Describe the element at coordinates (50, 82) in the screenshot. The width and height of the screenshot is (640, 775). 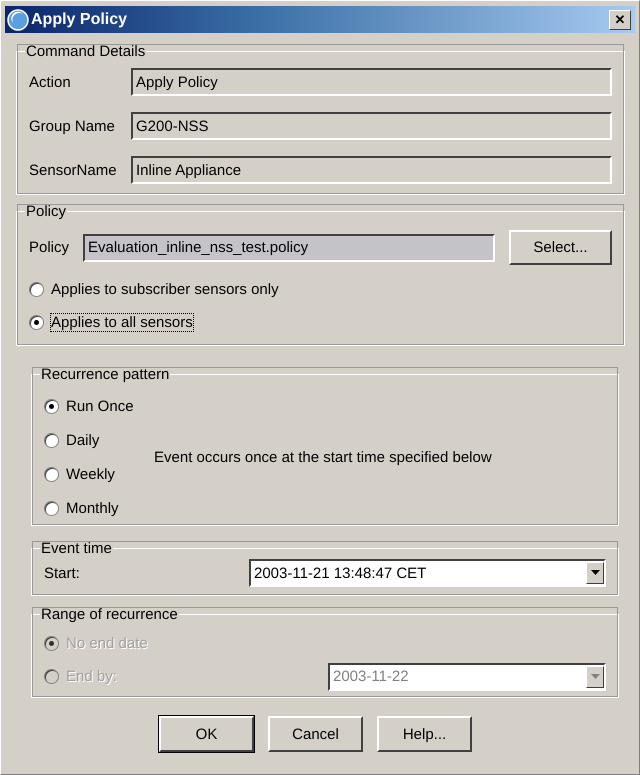
I see `field-label: Action` at that location.